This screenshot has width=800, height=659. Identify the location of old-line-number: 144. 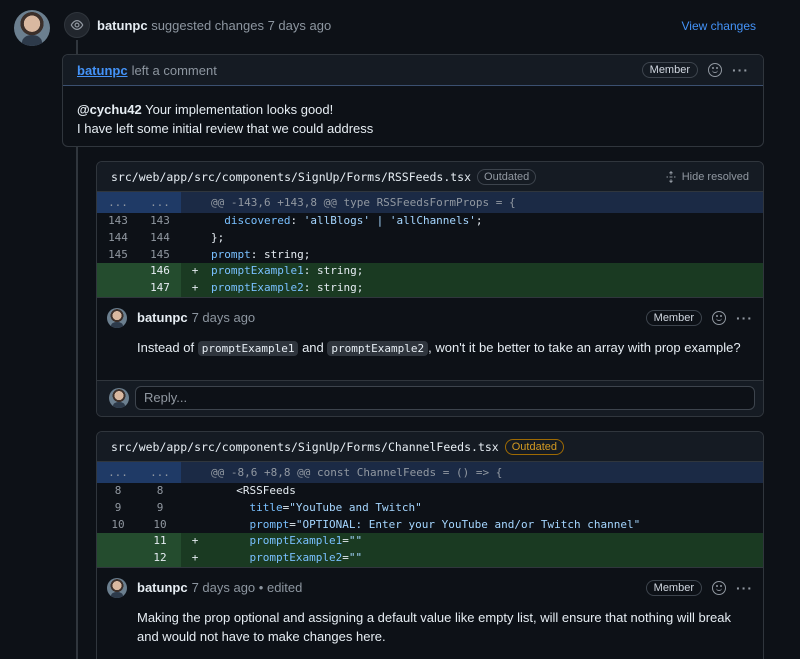
(118, 238).